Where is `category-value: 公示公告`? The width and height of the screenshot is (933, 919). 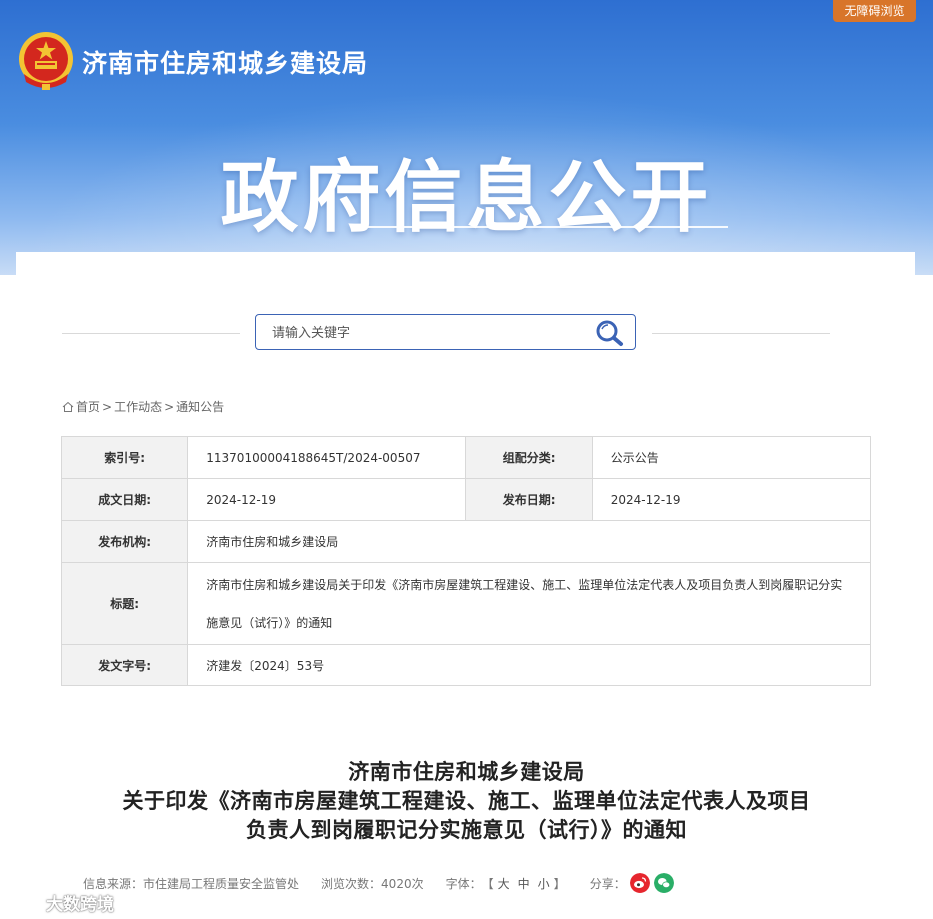 category-value: 公示公告 is located at coordinates (731, 457).